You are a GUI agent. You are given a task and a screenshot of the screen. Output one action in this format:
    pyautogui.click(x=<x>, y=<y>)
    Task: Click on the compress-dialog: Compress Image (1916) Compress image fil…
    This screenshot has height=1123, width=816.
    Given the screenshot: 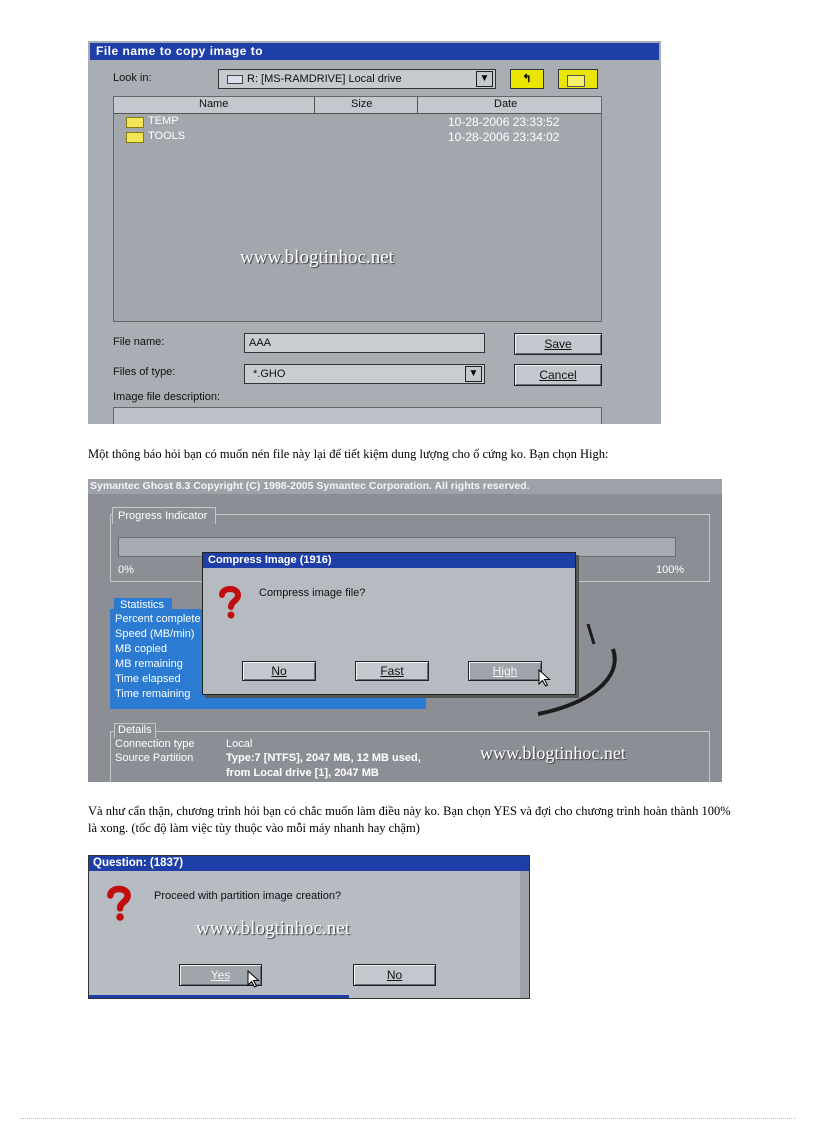 What is the action you would take?
    pyautogui.click(x=389, y=623)
    